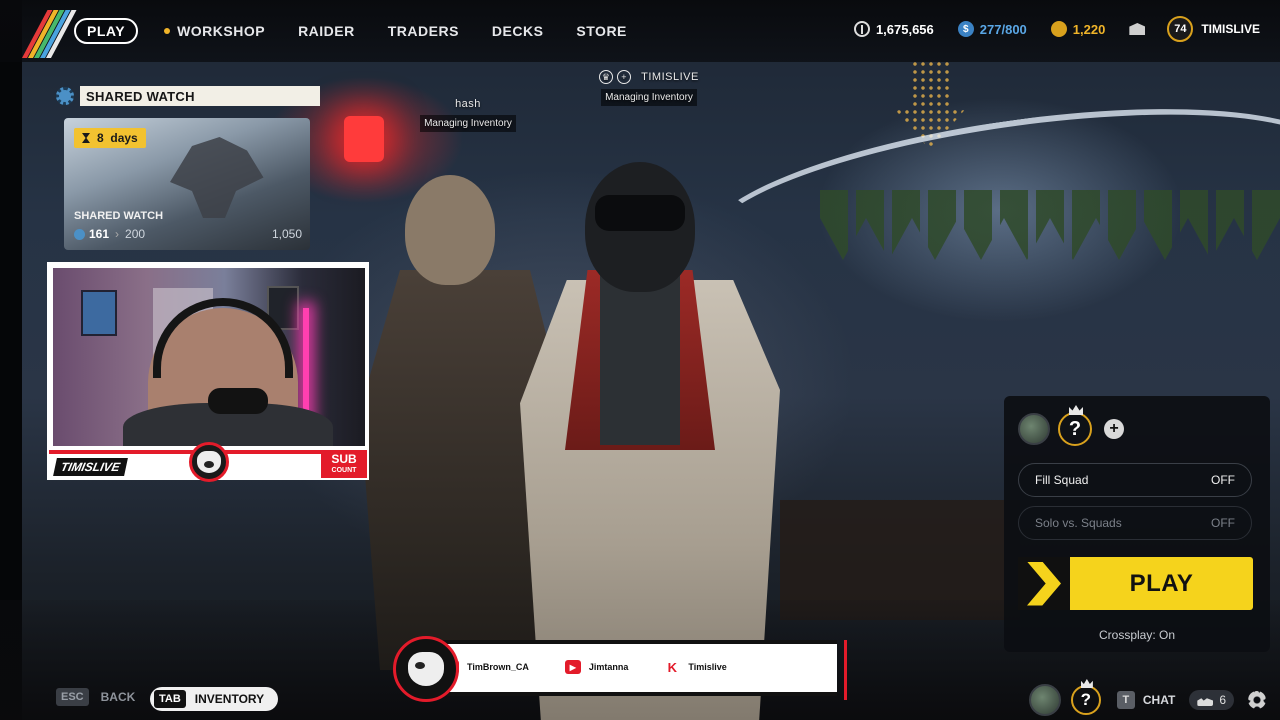 This screenshot has width=1280, height=720. I want to click on sub-label: SUB, so click(344, 459).